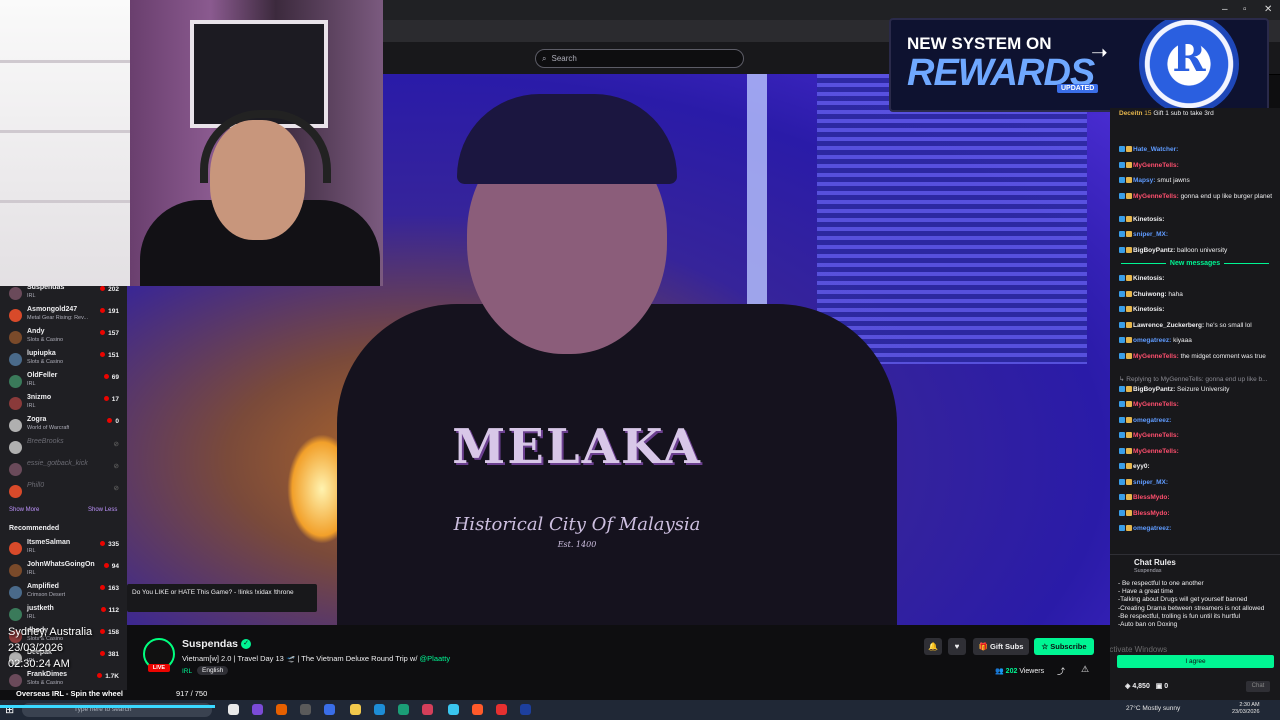 The image size is (1280, 720). Describe the element at coordinates (1141, 466) in the screenshot. I see `chat-username: eyy0:` at that location.